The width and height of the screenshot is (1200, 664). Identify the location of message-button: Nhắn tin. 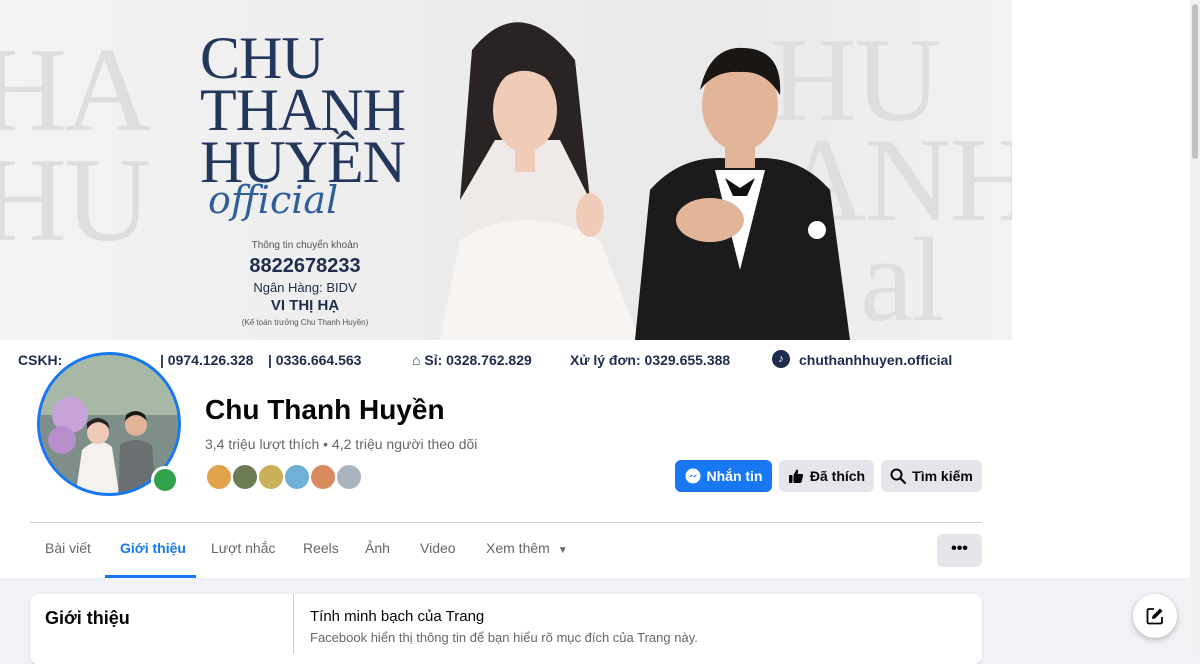
(723, 476).